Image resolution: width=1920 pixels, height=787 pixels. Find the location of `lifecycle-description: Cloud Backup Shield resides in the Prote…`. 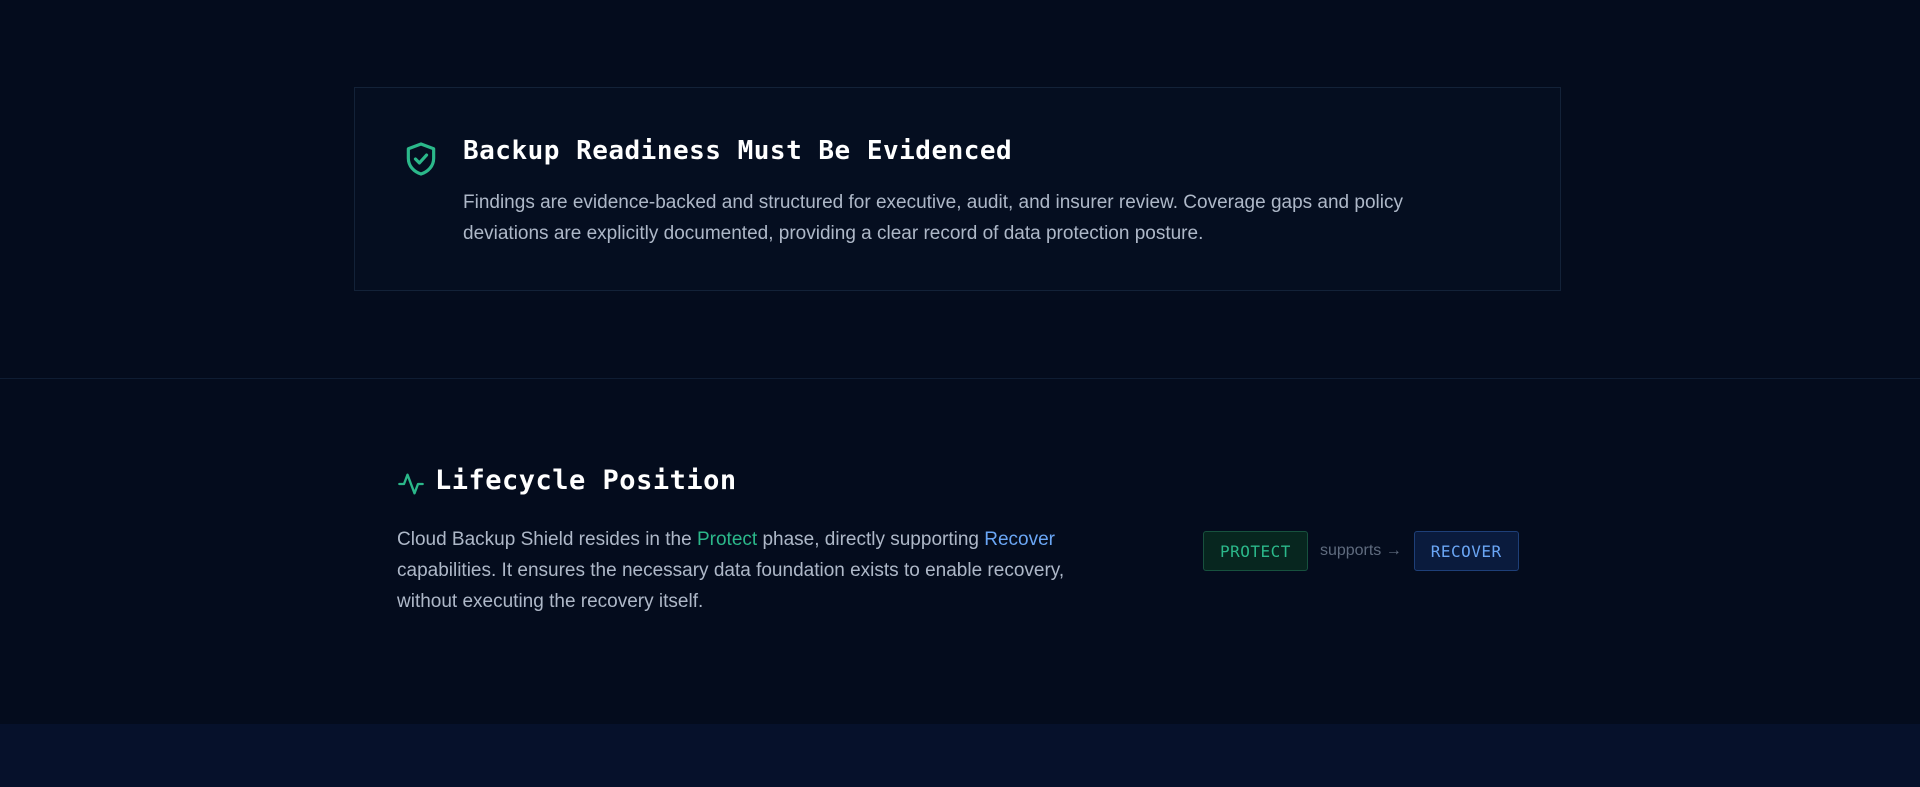

lifecycle-description: Cloud Backup Shield resides in the Prote… is located at coordinates (757, 570).